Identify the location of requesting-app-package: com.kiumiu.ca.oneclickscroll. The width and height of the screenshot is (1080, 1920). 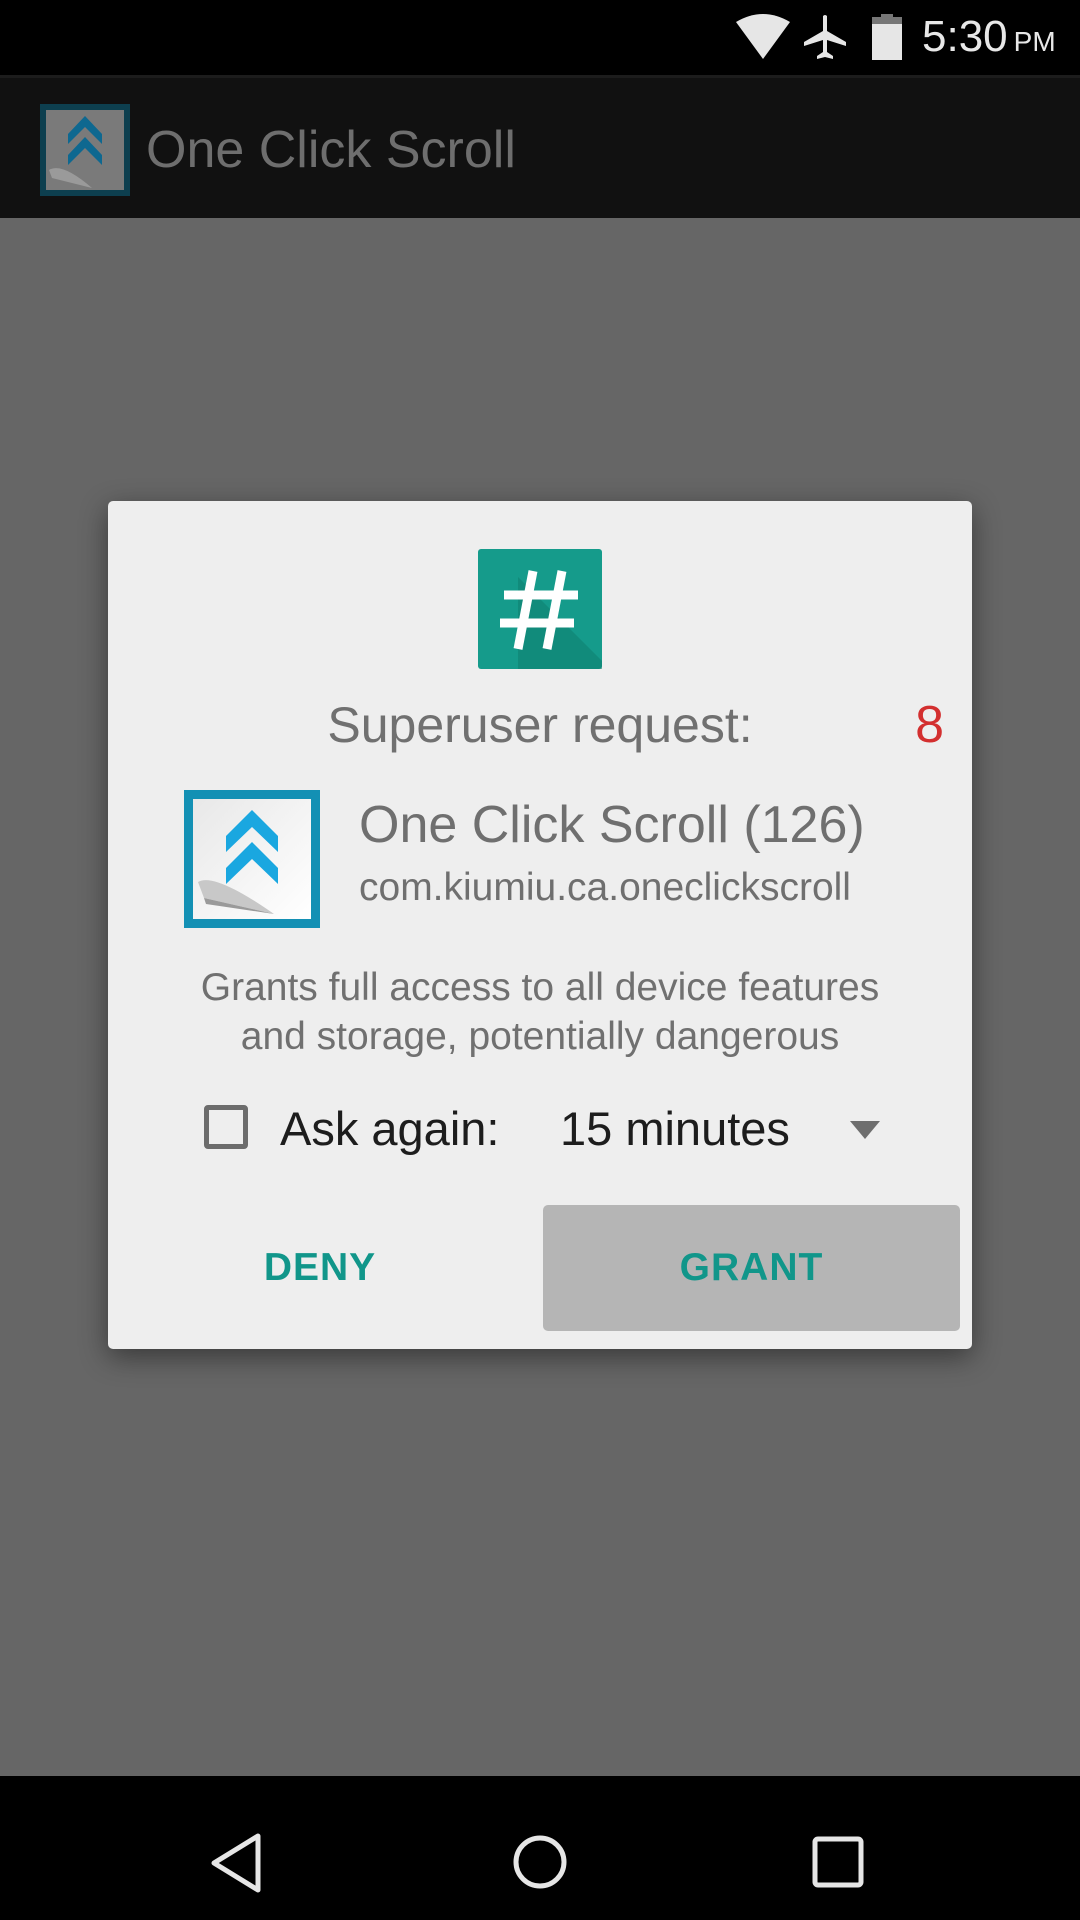
(605, 887).